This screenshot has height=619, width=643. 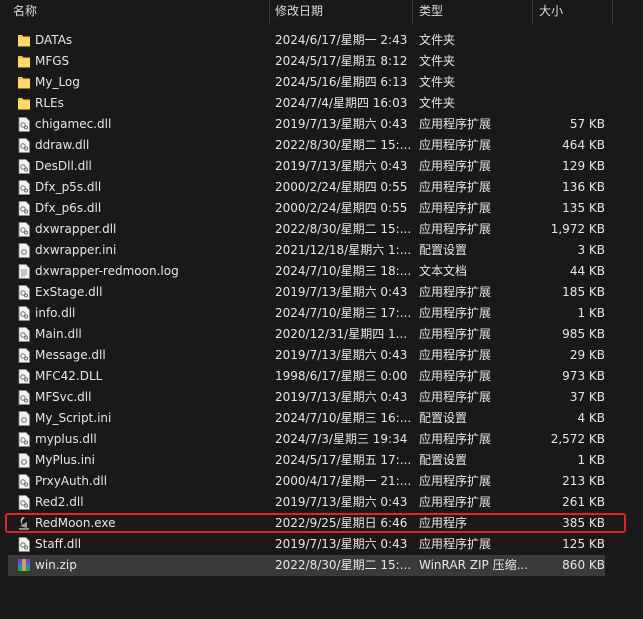 I want to click on column-header-type: 类型, so click(x=431, y=12).